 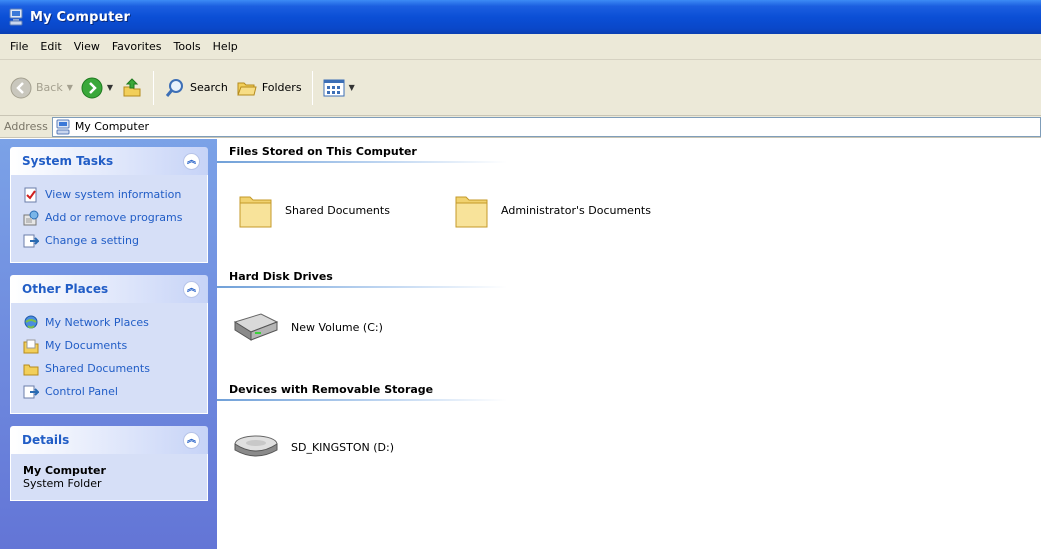 What do you see at coordinates (174, 87) in the screenshot?
I see `search-icon` at bounding box center [174, 87].